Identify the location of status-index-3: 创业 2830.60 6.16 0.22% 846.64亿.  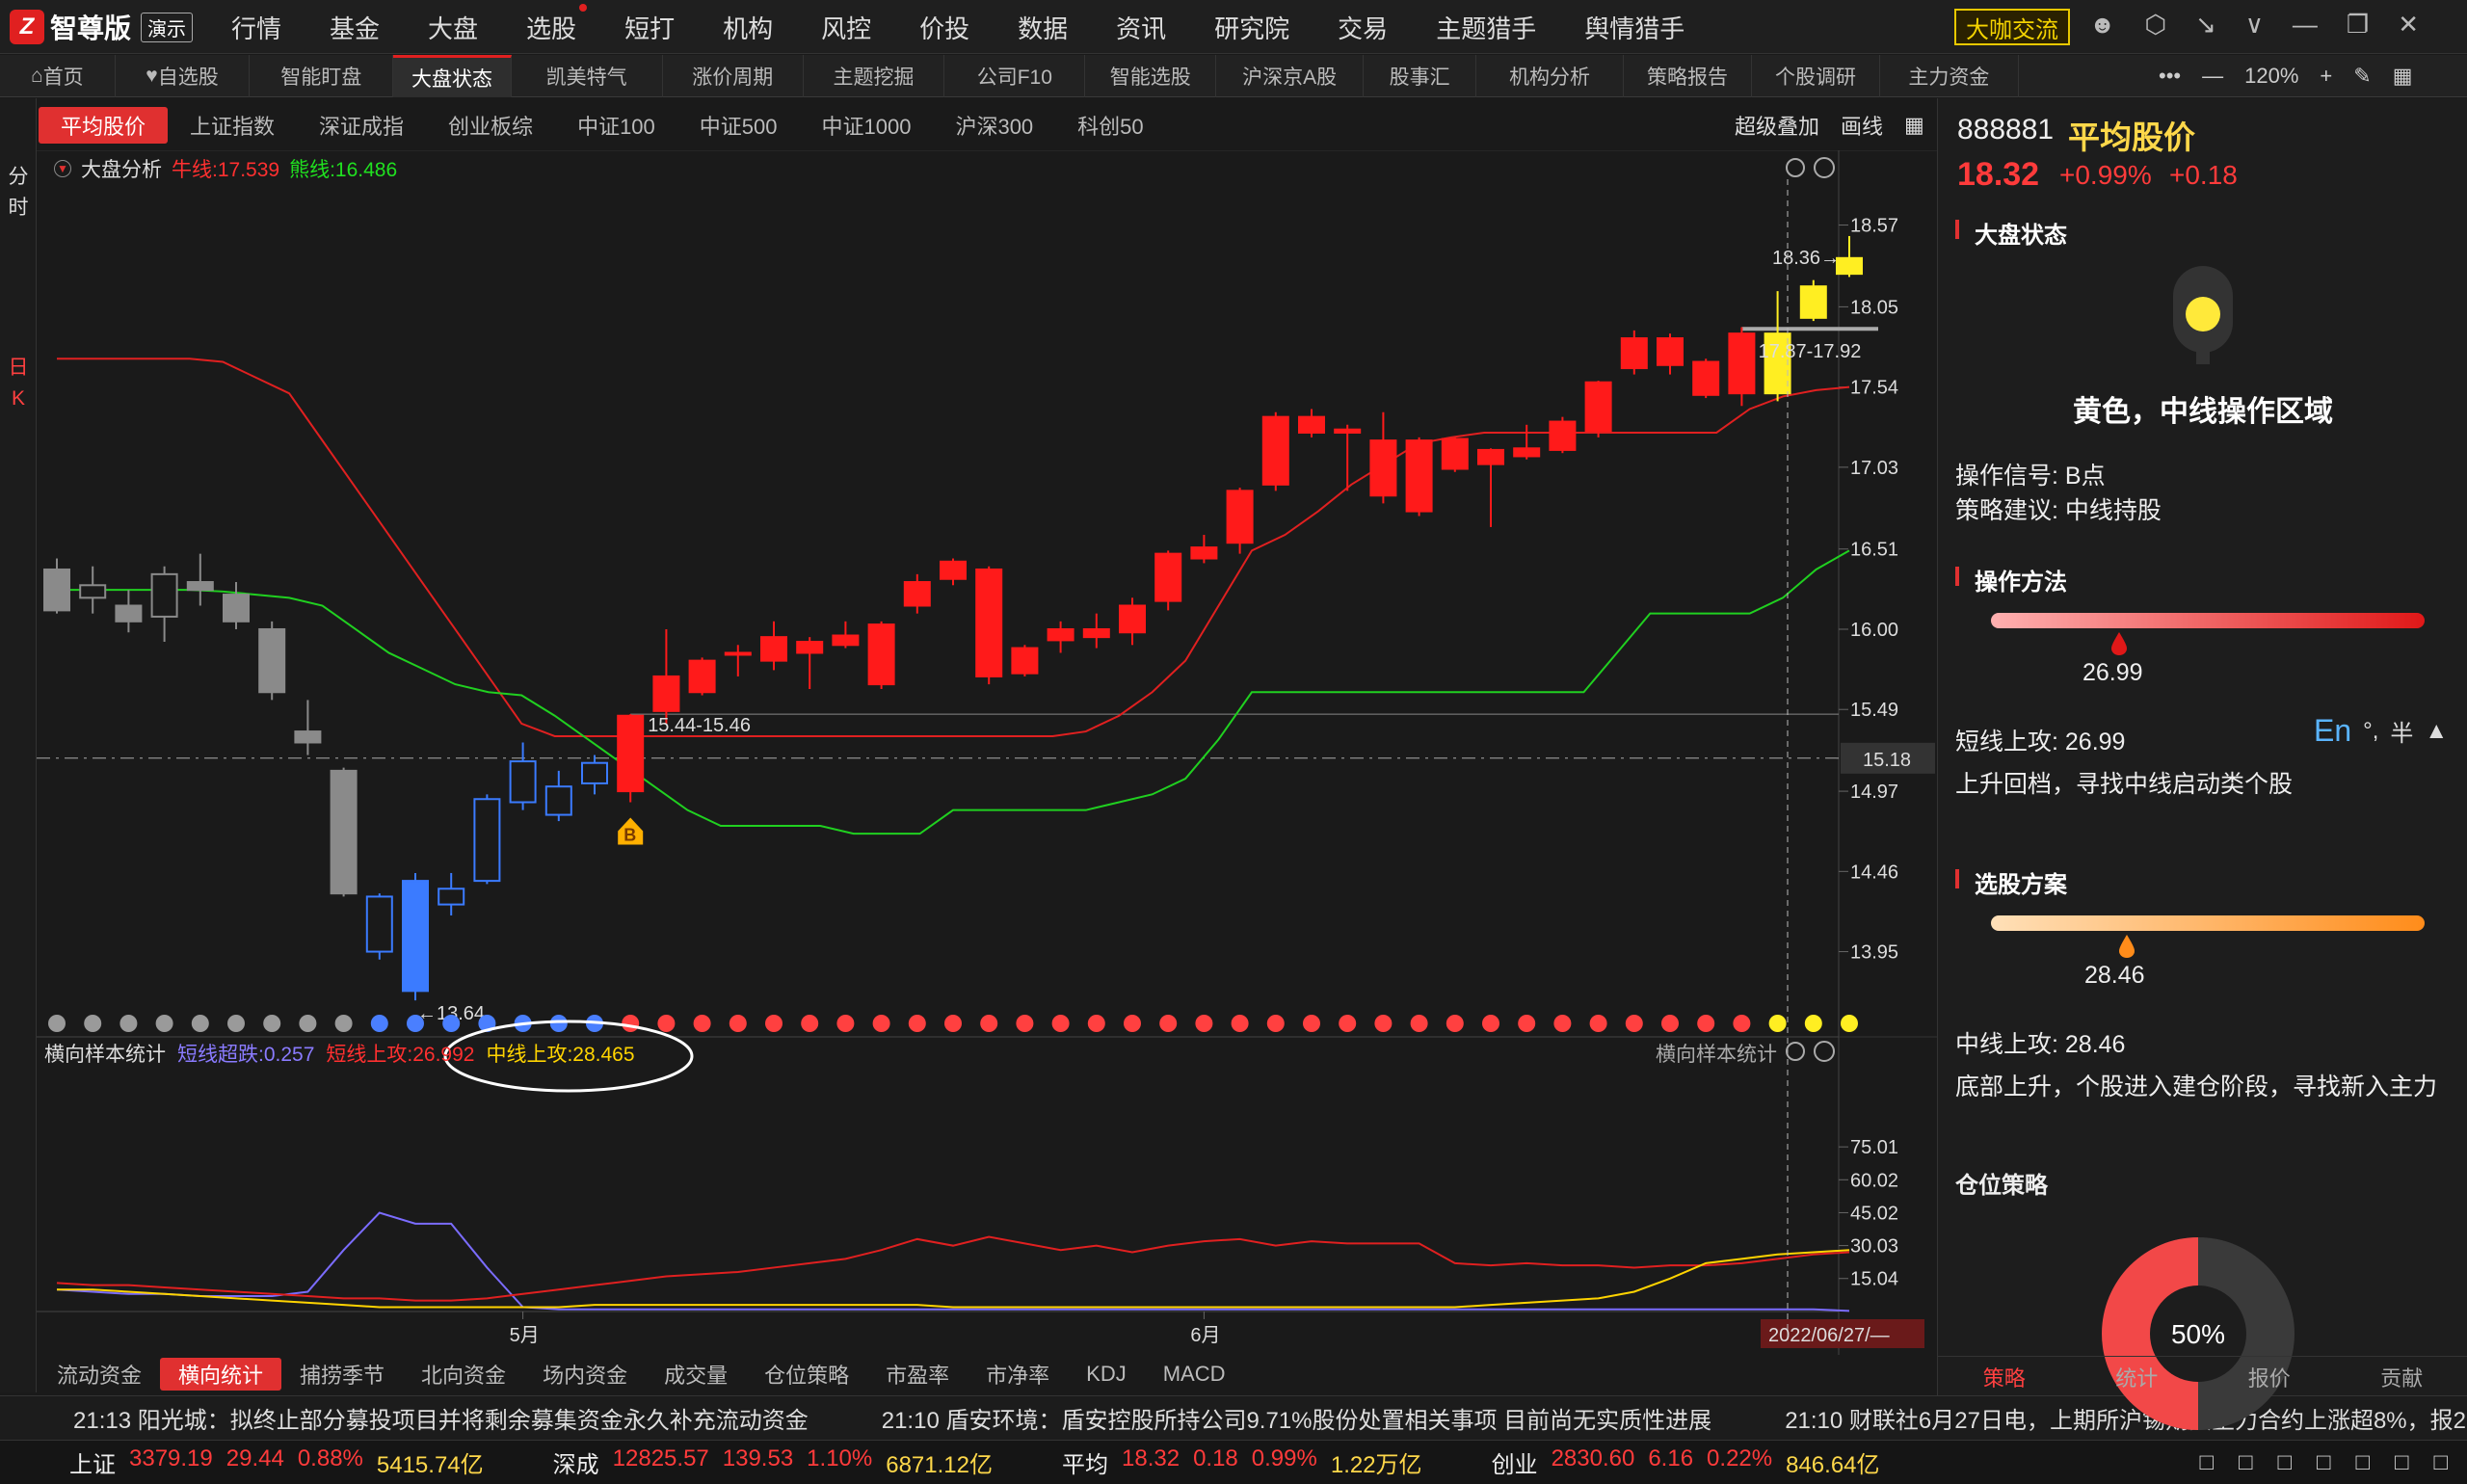
(1686, 1462).